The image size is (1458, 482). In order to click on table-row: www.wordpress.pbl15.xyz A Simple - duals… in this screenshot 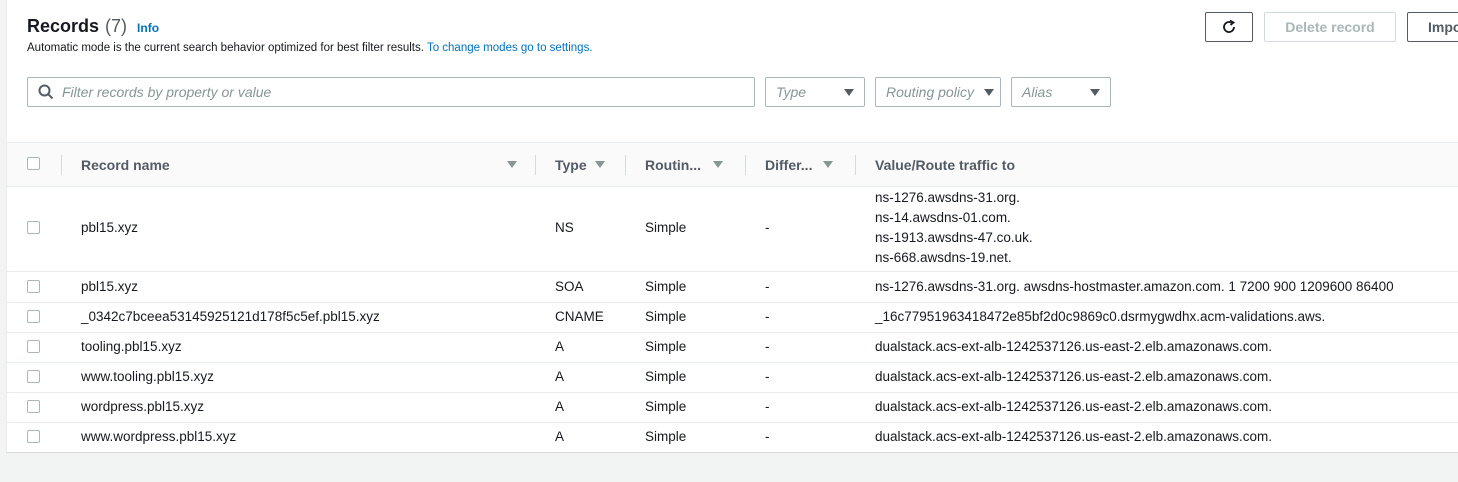, I will do `click(732, 437)`.